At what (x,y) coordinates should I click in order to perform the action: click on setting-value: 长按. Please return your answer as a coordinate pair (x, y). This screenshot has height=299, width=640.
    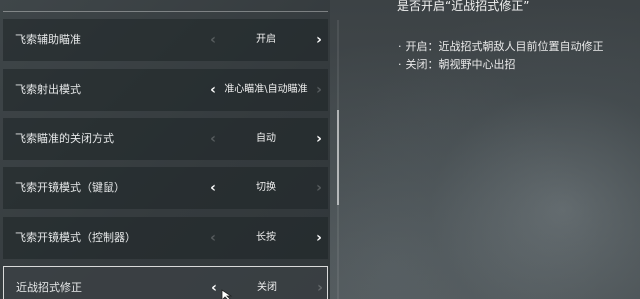
    Looking at the image, I should click on (266, 237).